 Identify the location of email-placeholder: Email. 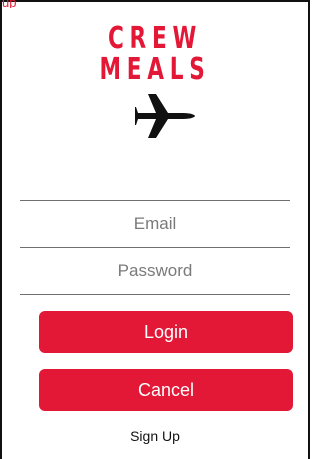
(155, 223).